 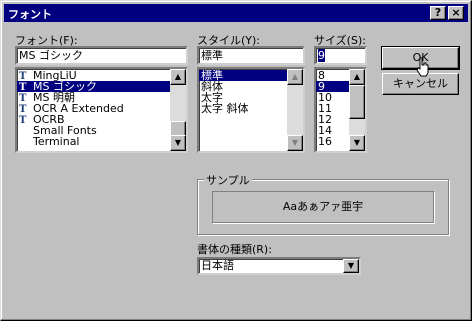 I want to click on sample-preview: Aaあぁアァ亜宇, so click(x=323, y=207).